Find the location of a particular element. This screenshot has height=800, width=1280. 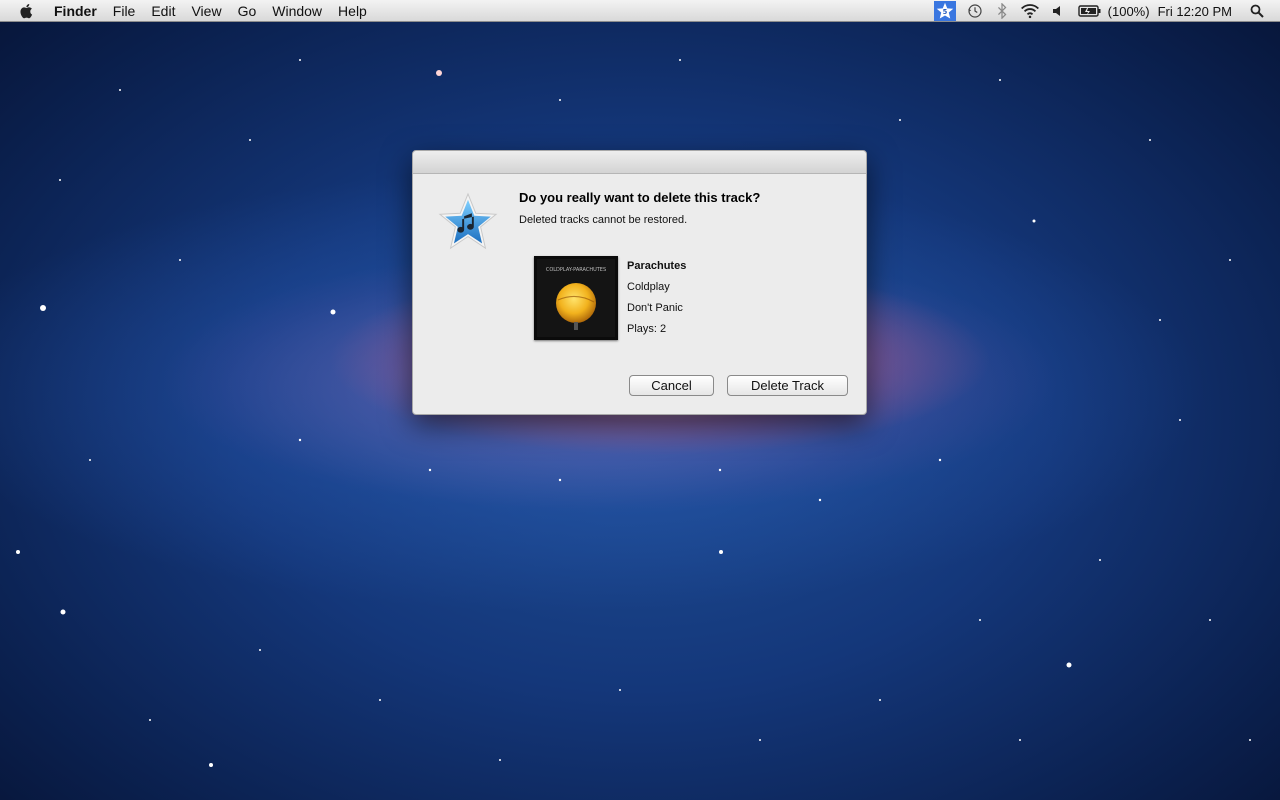

delete-track-button: Delete Track is located at coordinates (787, 385).